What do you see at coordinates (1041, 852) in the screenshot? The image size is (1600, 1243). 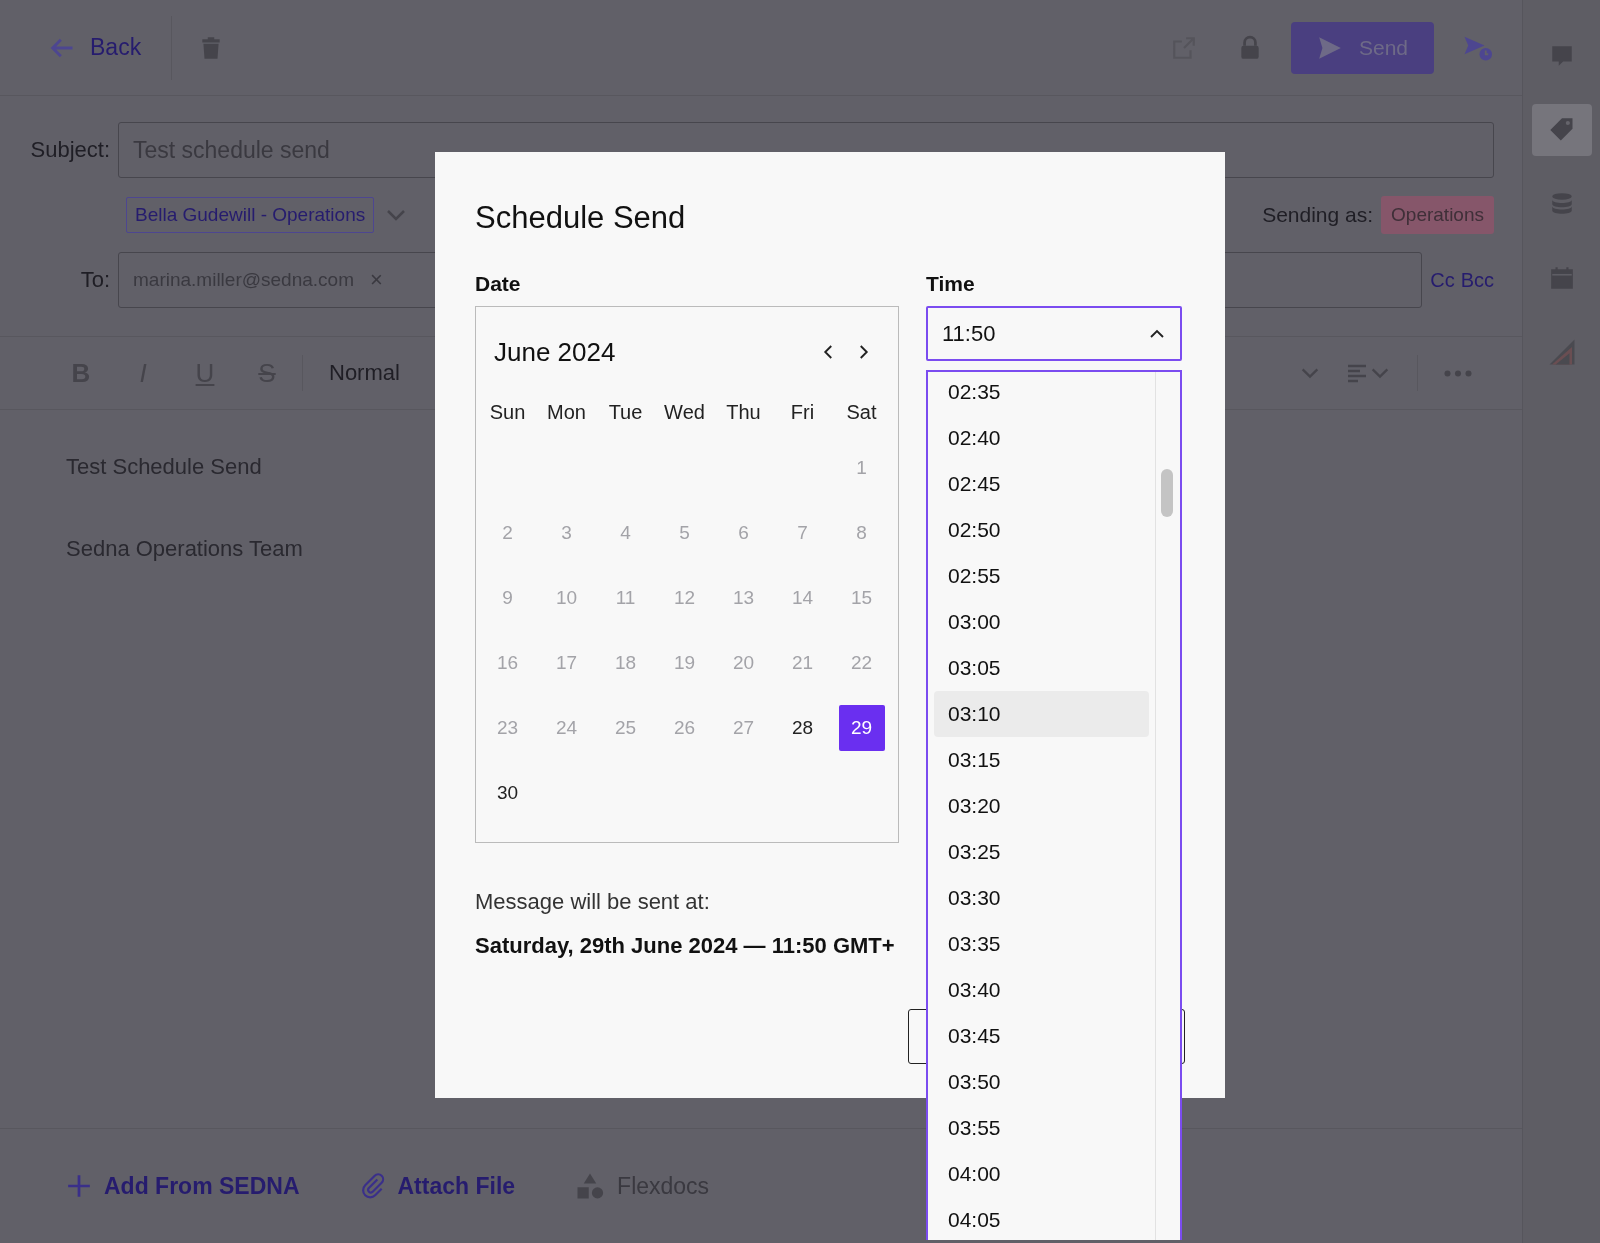 I see `time-option: 03:25` at bounding box center [1041, 852].